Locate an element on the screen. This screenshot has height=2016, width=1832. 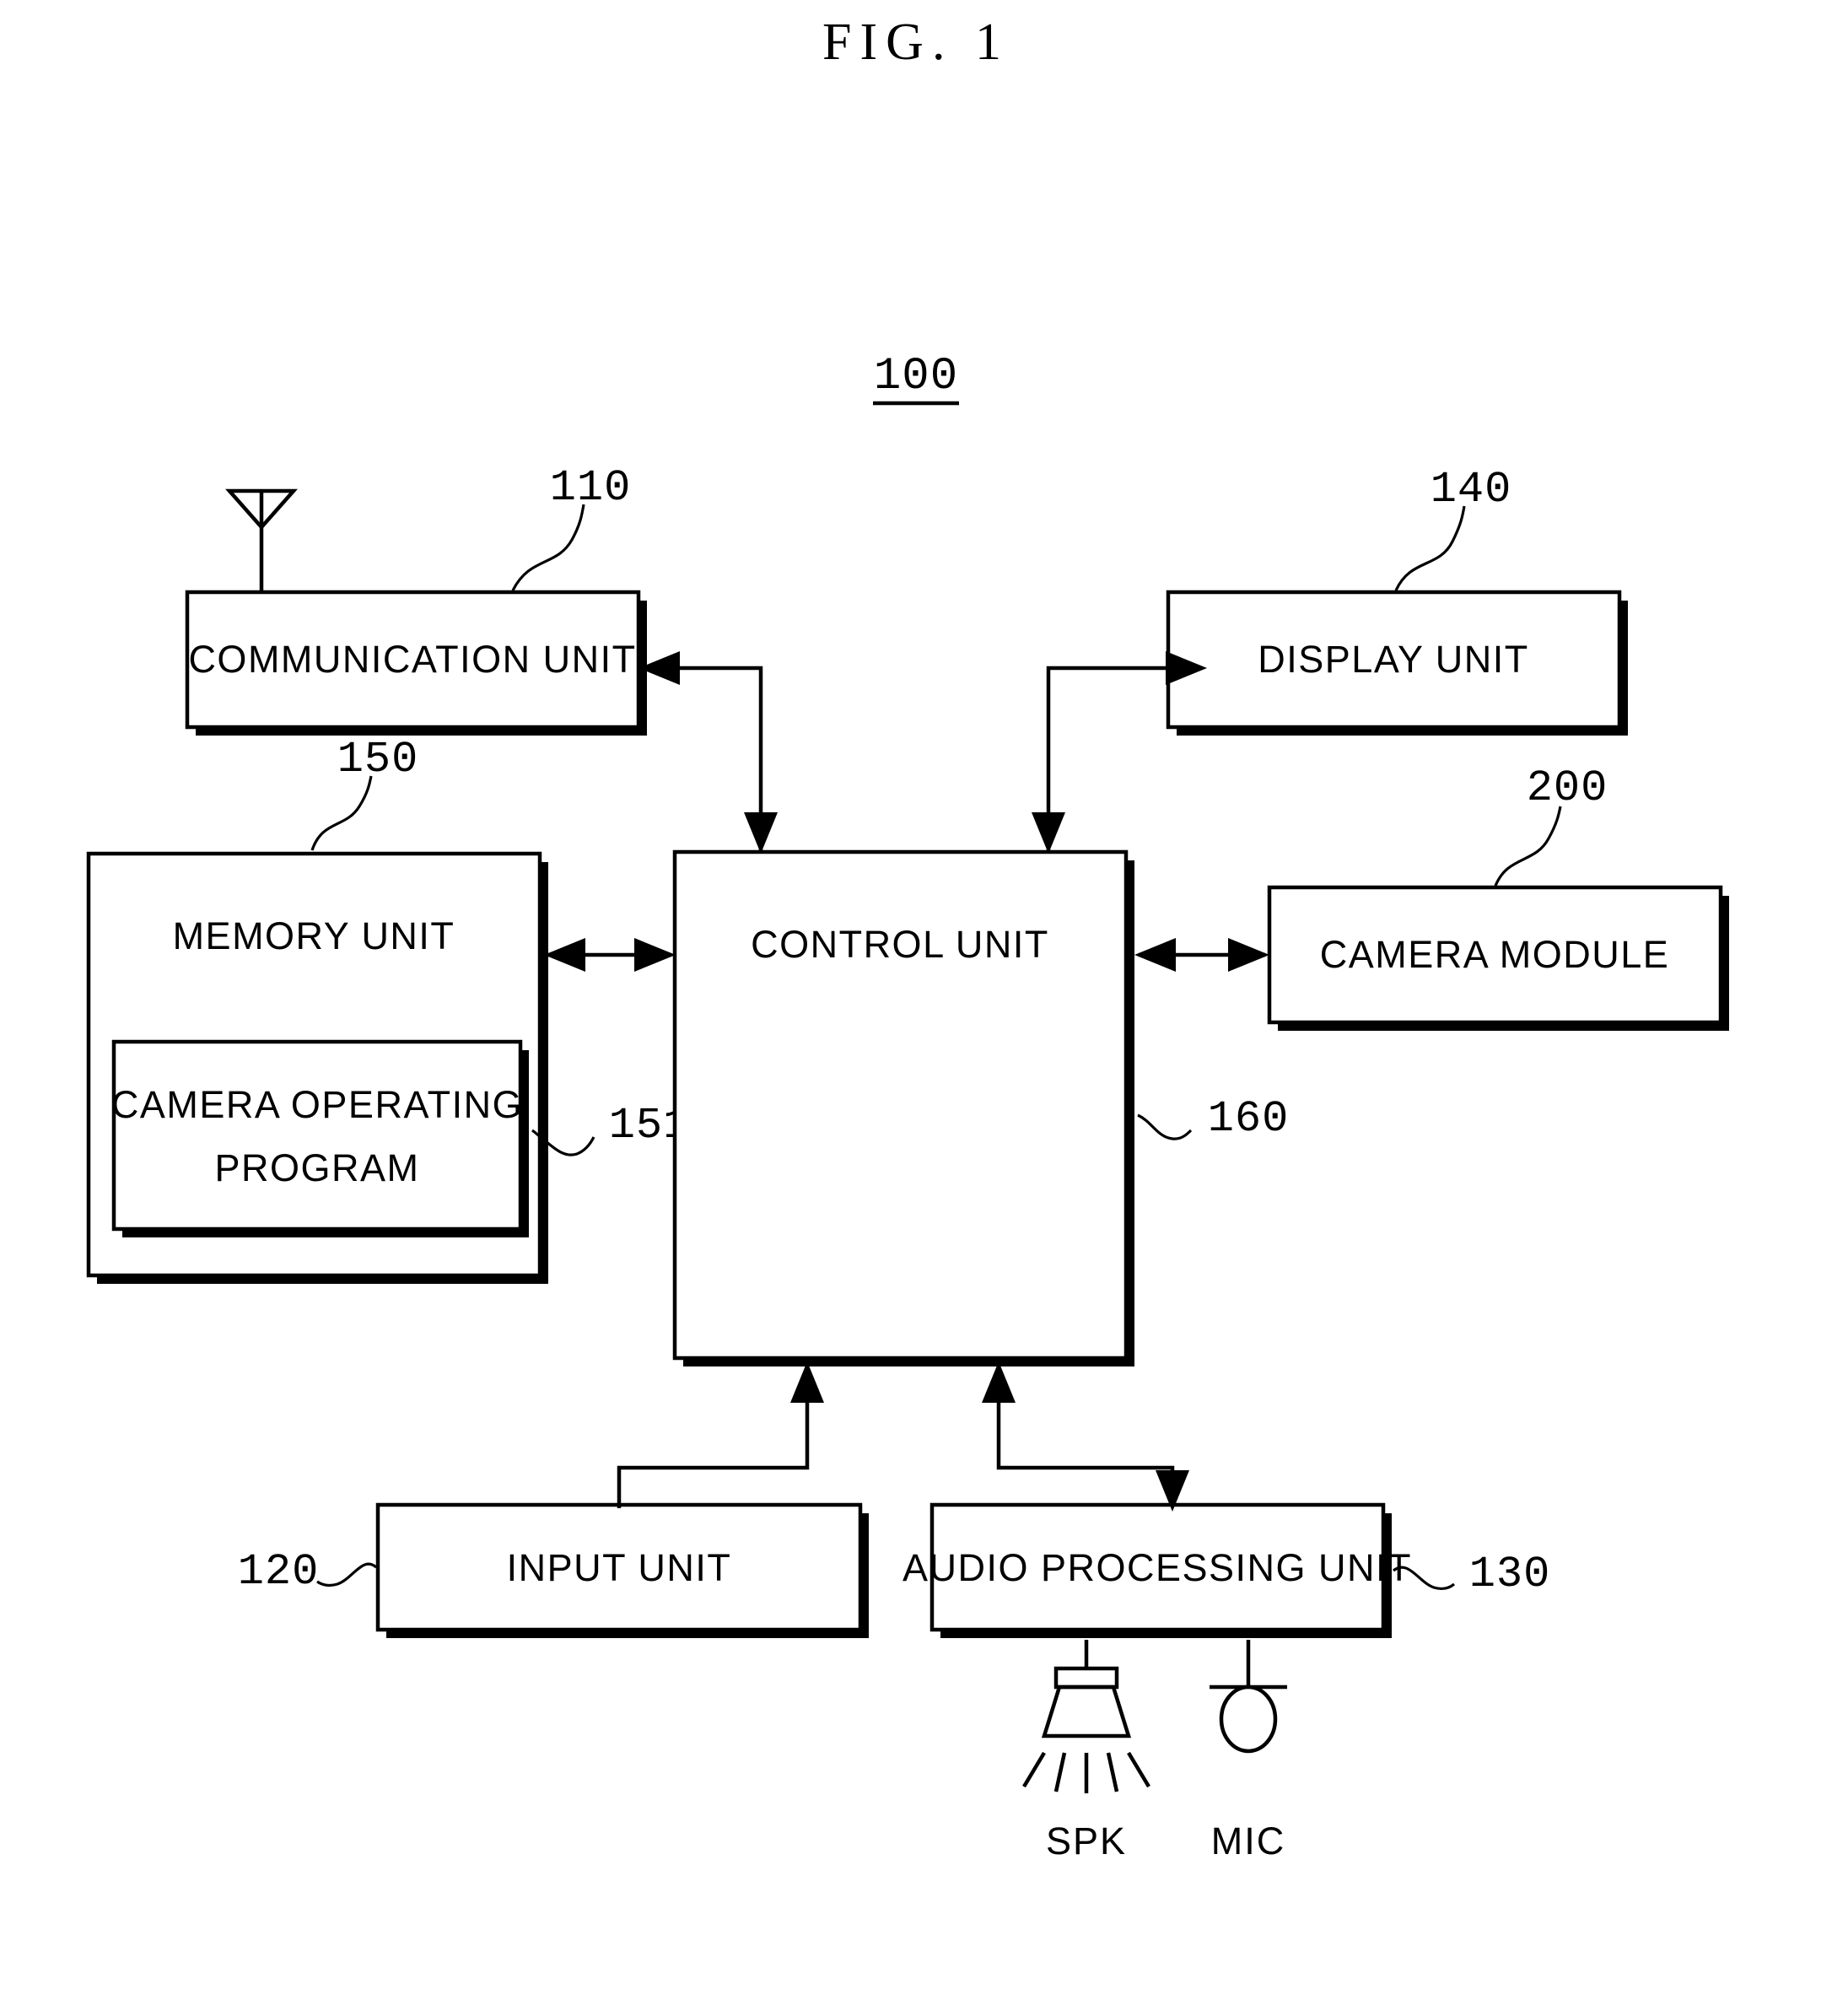
audio-processing-unit-block: AUDIO PROCESSING UNIT is located at coordinates (1157, 1570).